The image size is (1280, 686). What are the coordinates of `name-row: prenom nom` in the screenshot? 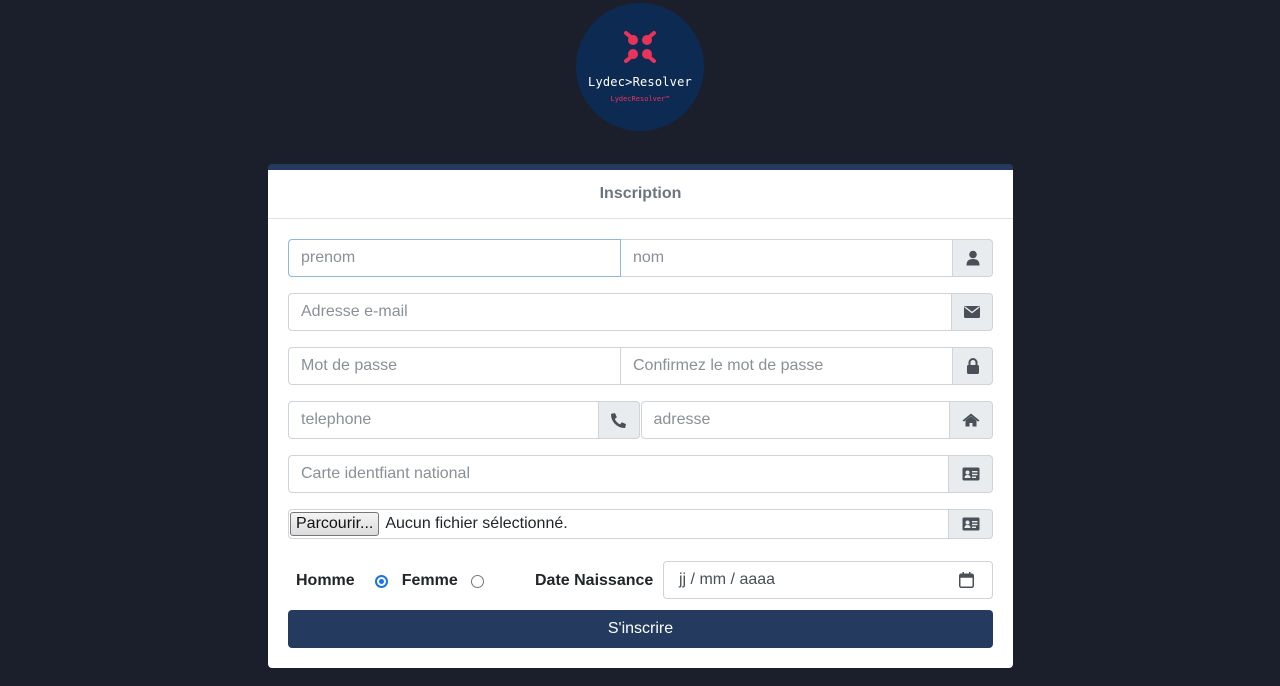 It's located at (640, 258).